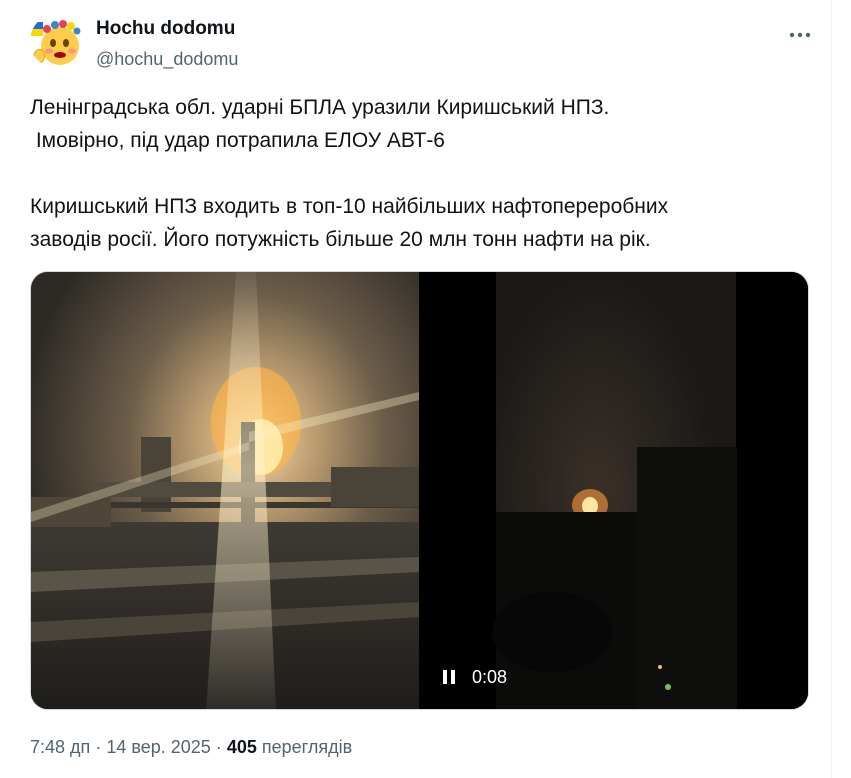  I want to click on author-handle: @hochu_dodomu, so click(167, 59).